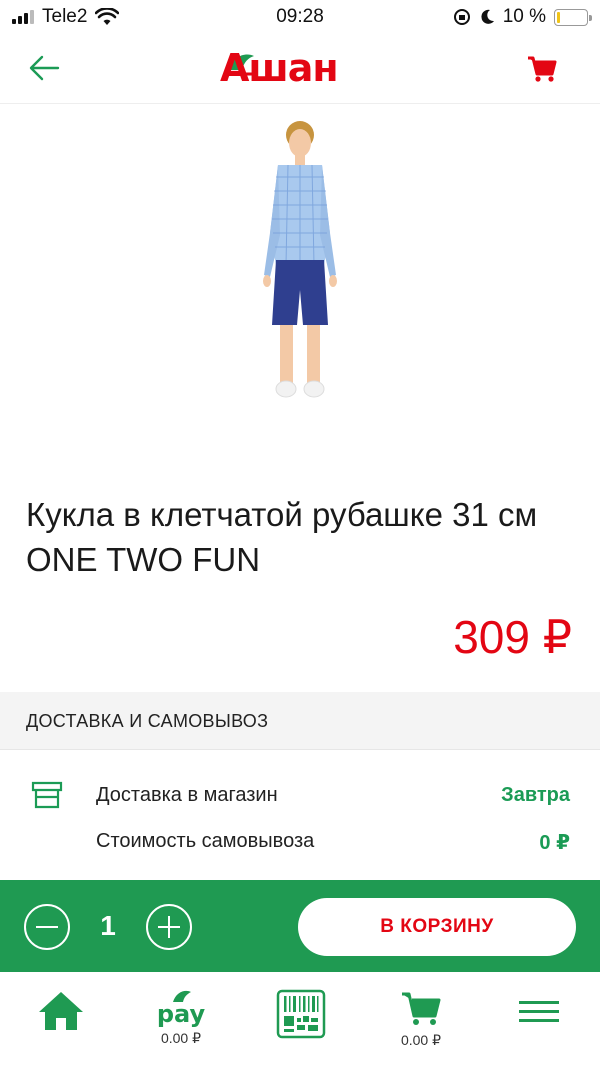 This screenshot has height=1066, width=600. Describe the element at coordinates (573, 17) in the screenshot. I see `battery-icon` at that location.